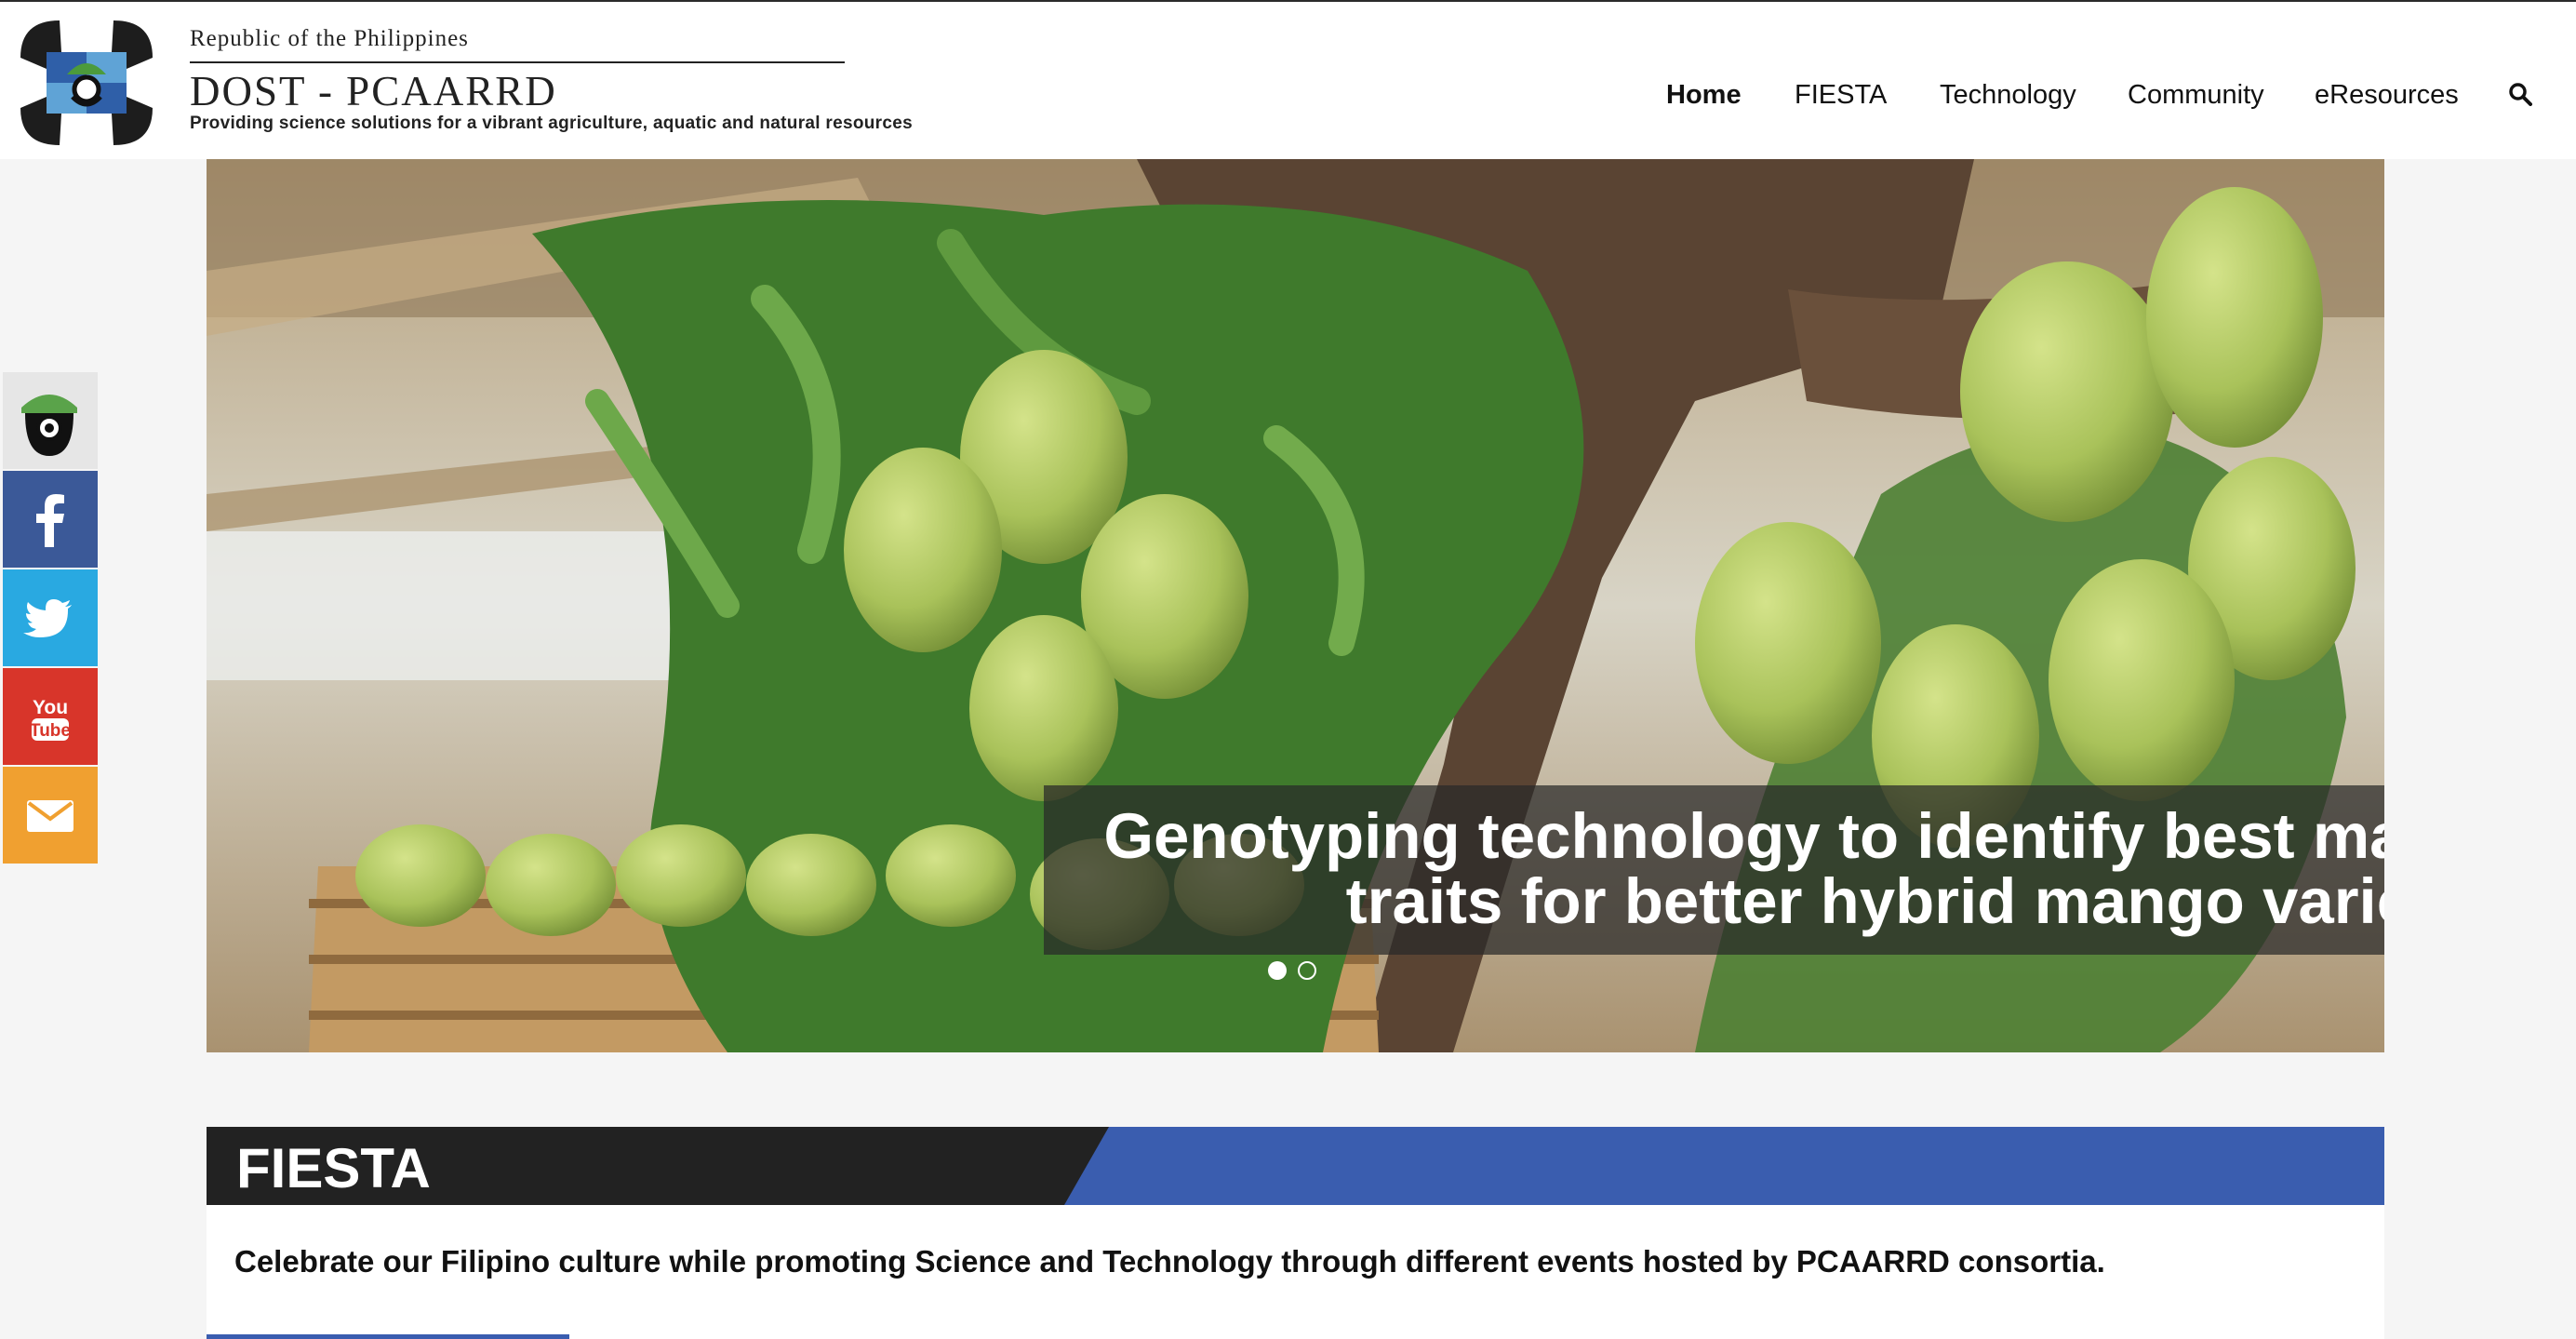 This screenshot has height=1339, width=2576. Describe the element at coordinates (388, 1336) in the screenshot. I see `fiesta-card-strip` at that location.